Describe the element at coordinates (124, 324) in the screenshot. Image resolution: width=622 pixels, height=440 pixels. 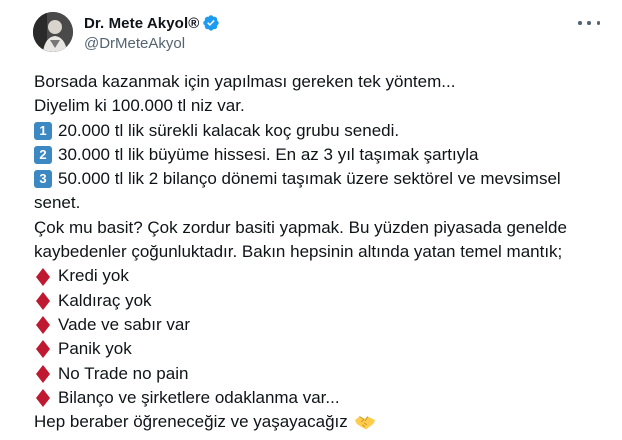
I see `principle-text: Vade ve sabır var` at that location.